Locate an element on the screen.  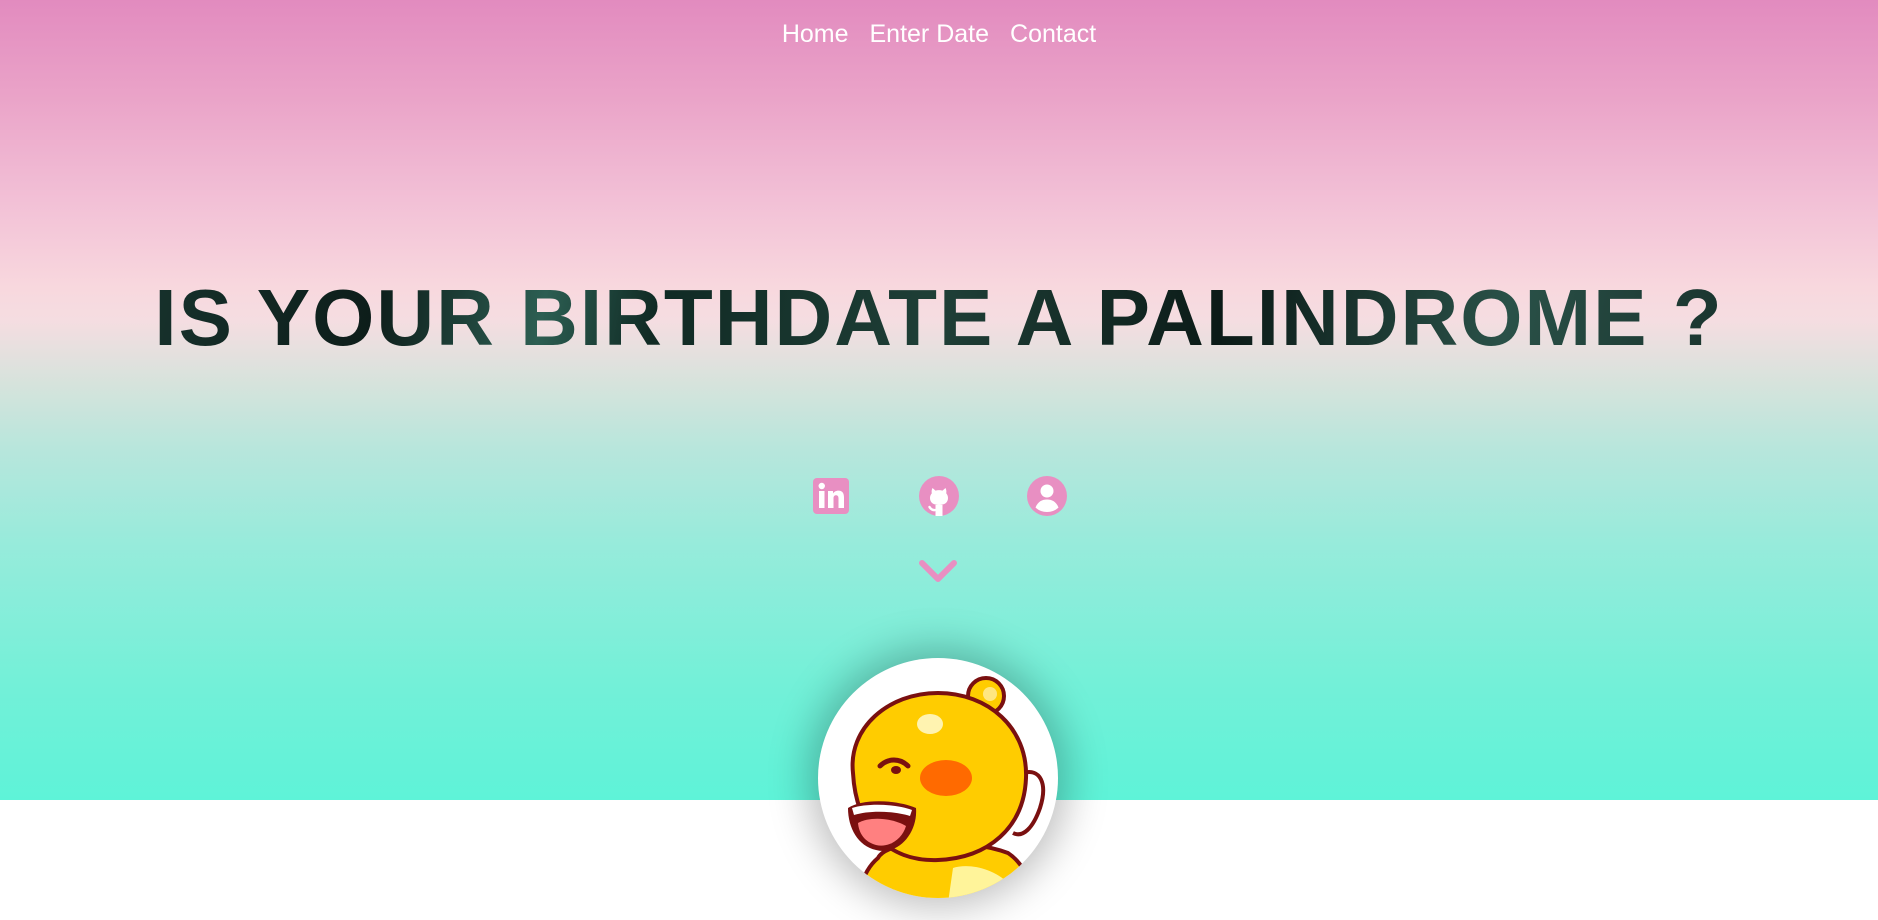
nav-enter-date-link: Enter Date is located at coordinates (930, 34).